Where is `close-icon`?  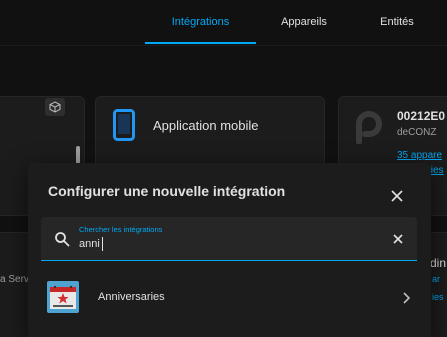
close-icon is located at coordinates (397, 196).